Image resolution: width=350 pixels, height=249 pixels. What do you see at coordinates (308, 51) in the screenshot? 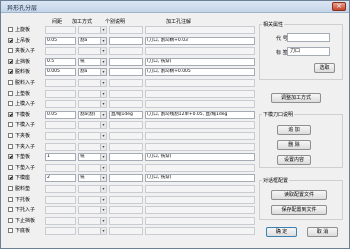
I see `mark-input: 刀口` at bounding box center [308, 51].